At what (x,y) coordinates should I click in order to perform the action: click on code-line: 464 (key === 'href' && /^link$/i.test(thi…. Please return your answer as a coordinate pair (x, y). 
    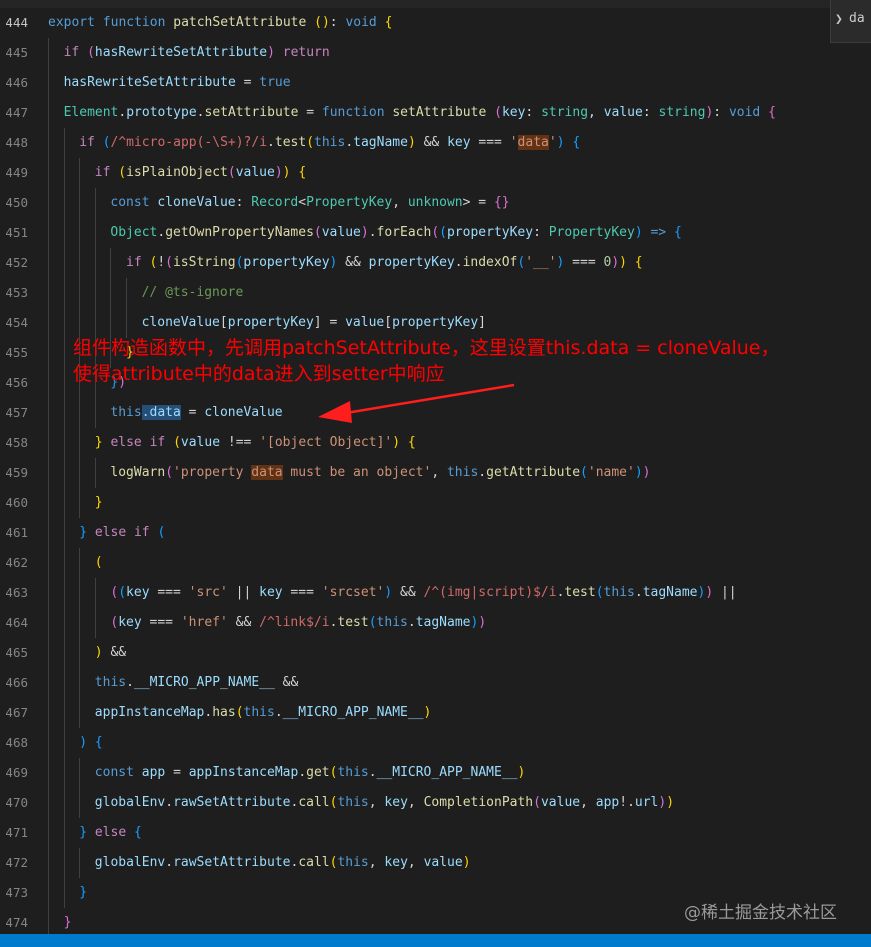
    Looking at the image, I should click on (435, 623).